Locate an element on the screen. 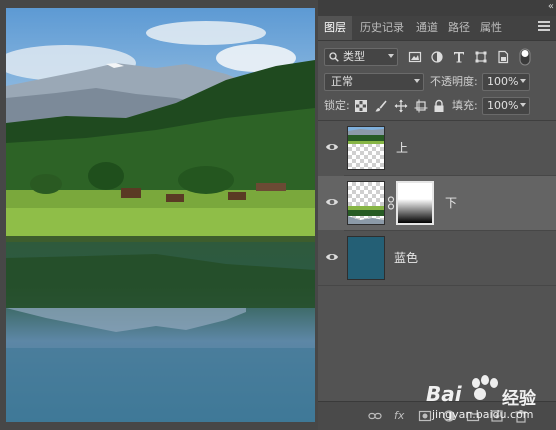  fill-label: 填充: is located at coordinates (465, 105).